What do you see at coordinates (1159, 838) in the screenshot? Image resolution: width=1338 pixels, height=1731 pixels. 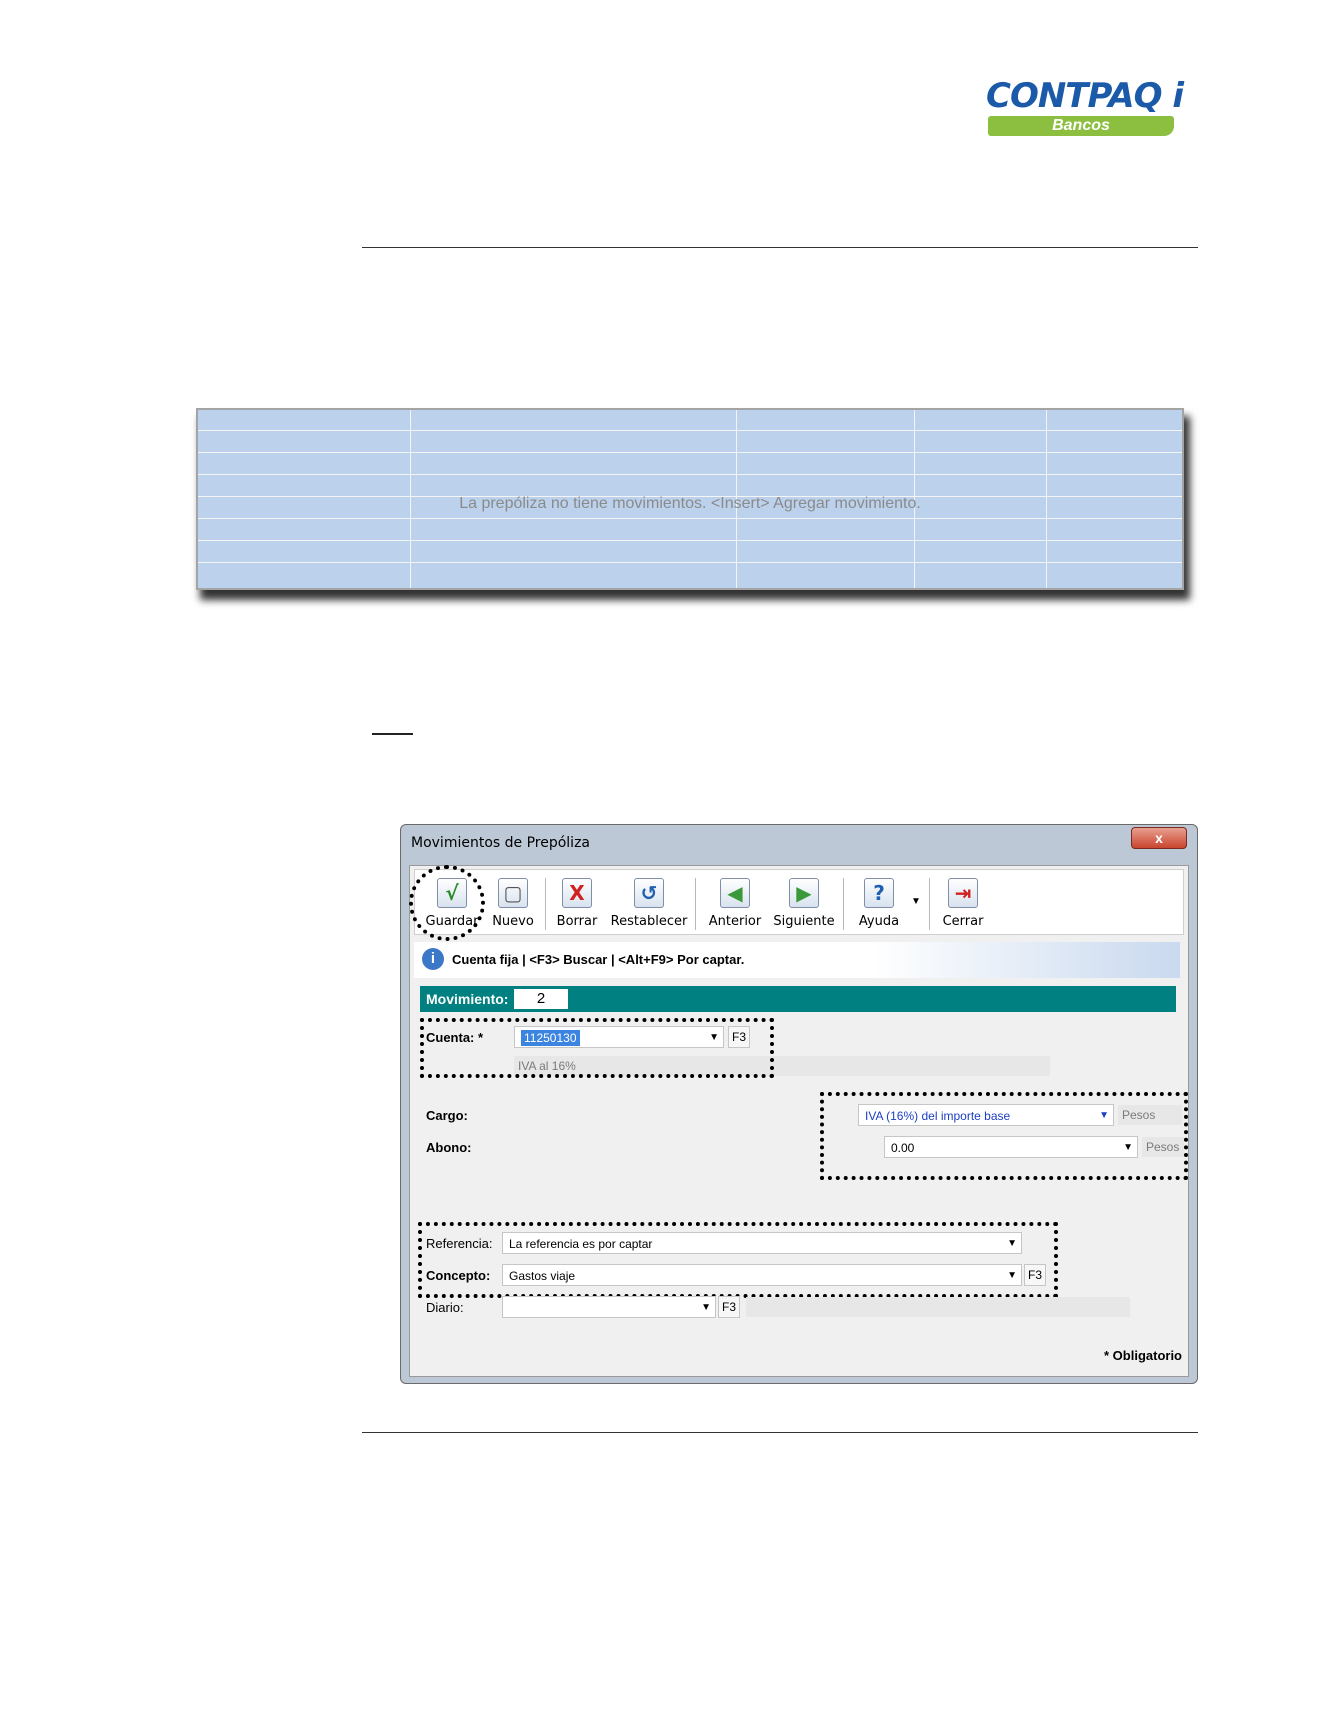 I see `close-window-button: x` at bounding box center [1159, 838].